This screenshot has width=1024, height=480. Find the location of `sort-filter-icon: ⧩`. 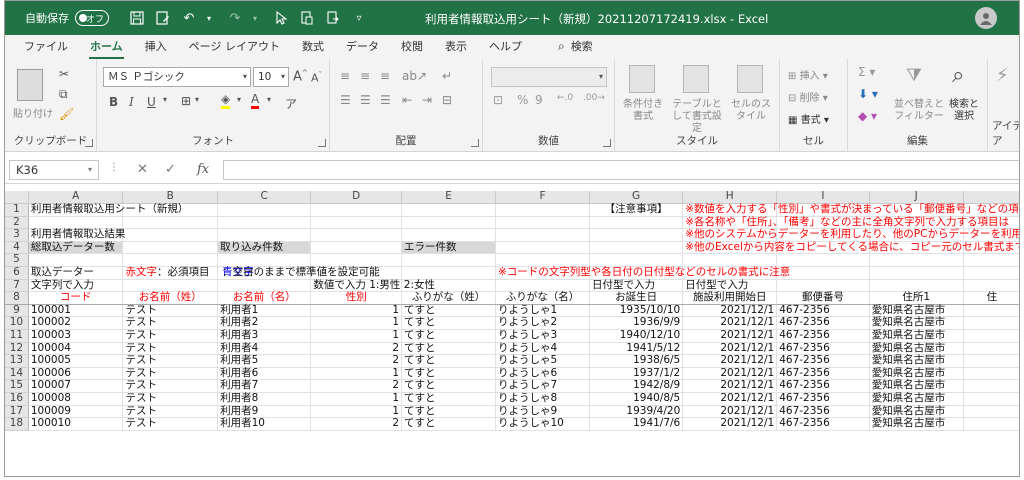

sort-filter-icon: ⧩ is located at coordinates (914, 75).